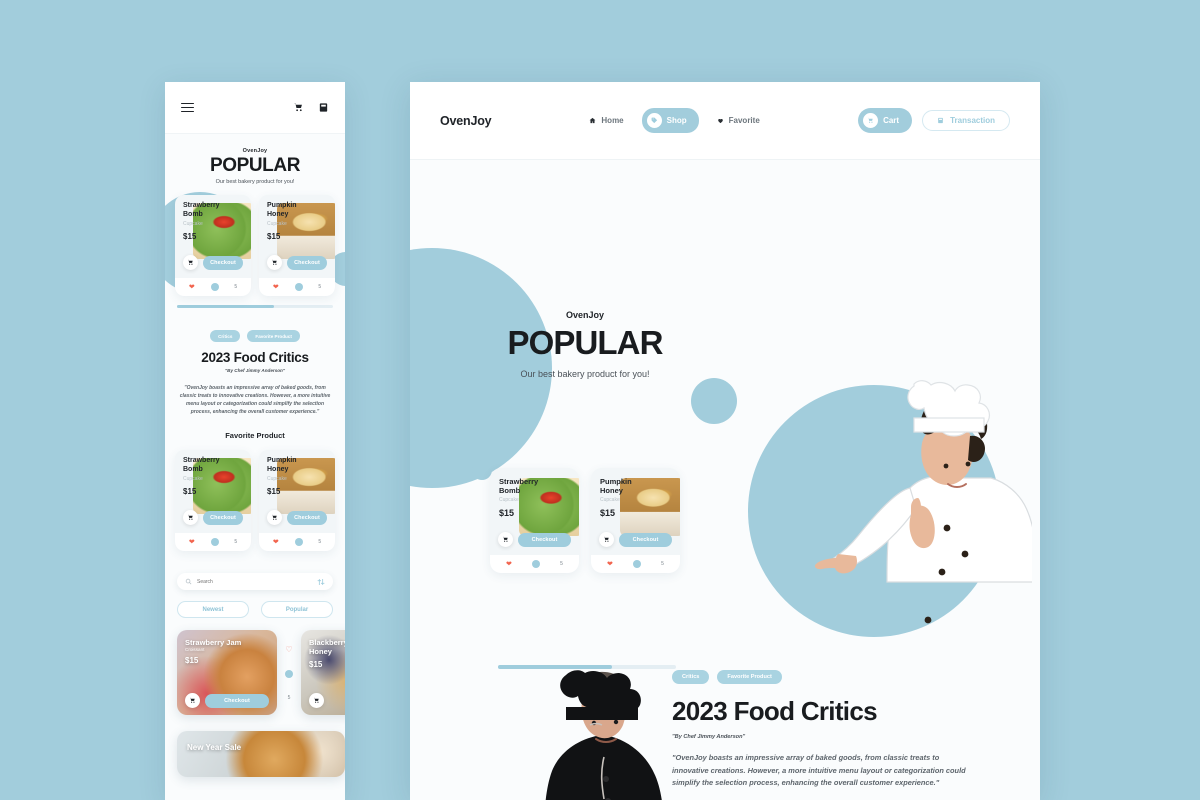 The height and width of the screenshot is (800, 1200). I want to click on hamburger-icon, so click(187, 107).